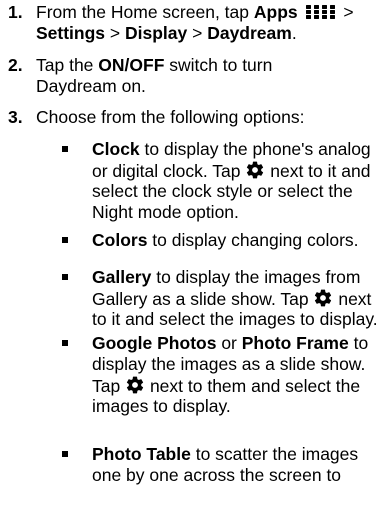 The height and width of the screenshot is (509, 392). I want to click on option-title: Gallery, so click(122, 277).